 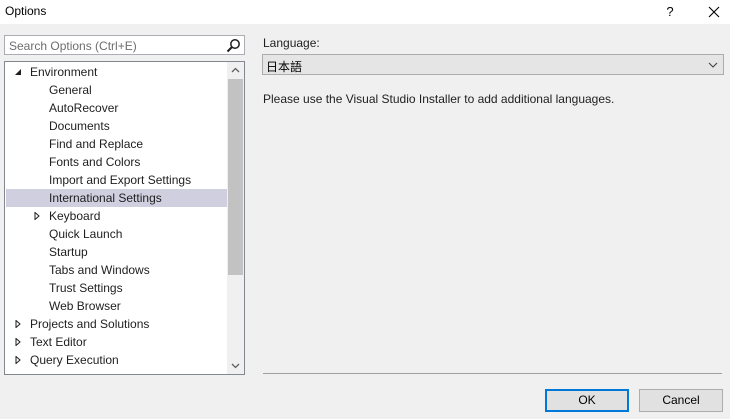 What do you see at coordinates (26, 11) in the screenshot?
I see `window-title: Options` at bounding box center [26, 11].